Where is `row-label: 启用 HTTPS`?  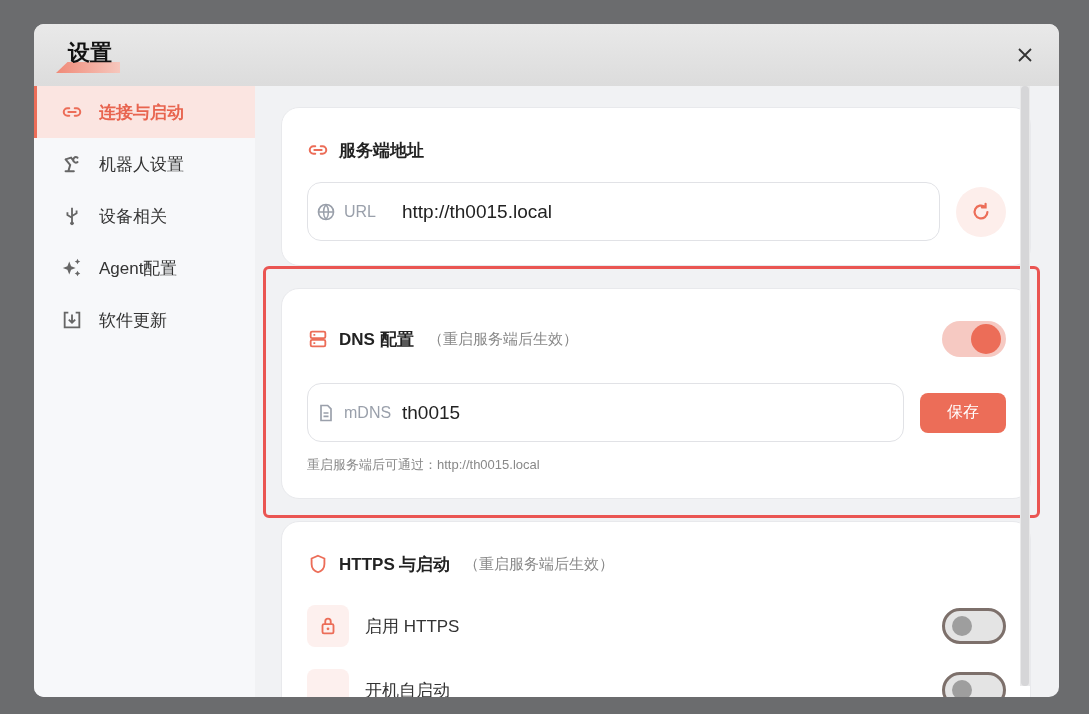 row-label: 启用 HTTPS is located at coordinates (413, 626).